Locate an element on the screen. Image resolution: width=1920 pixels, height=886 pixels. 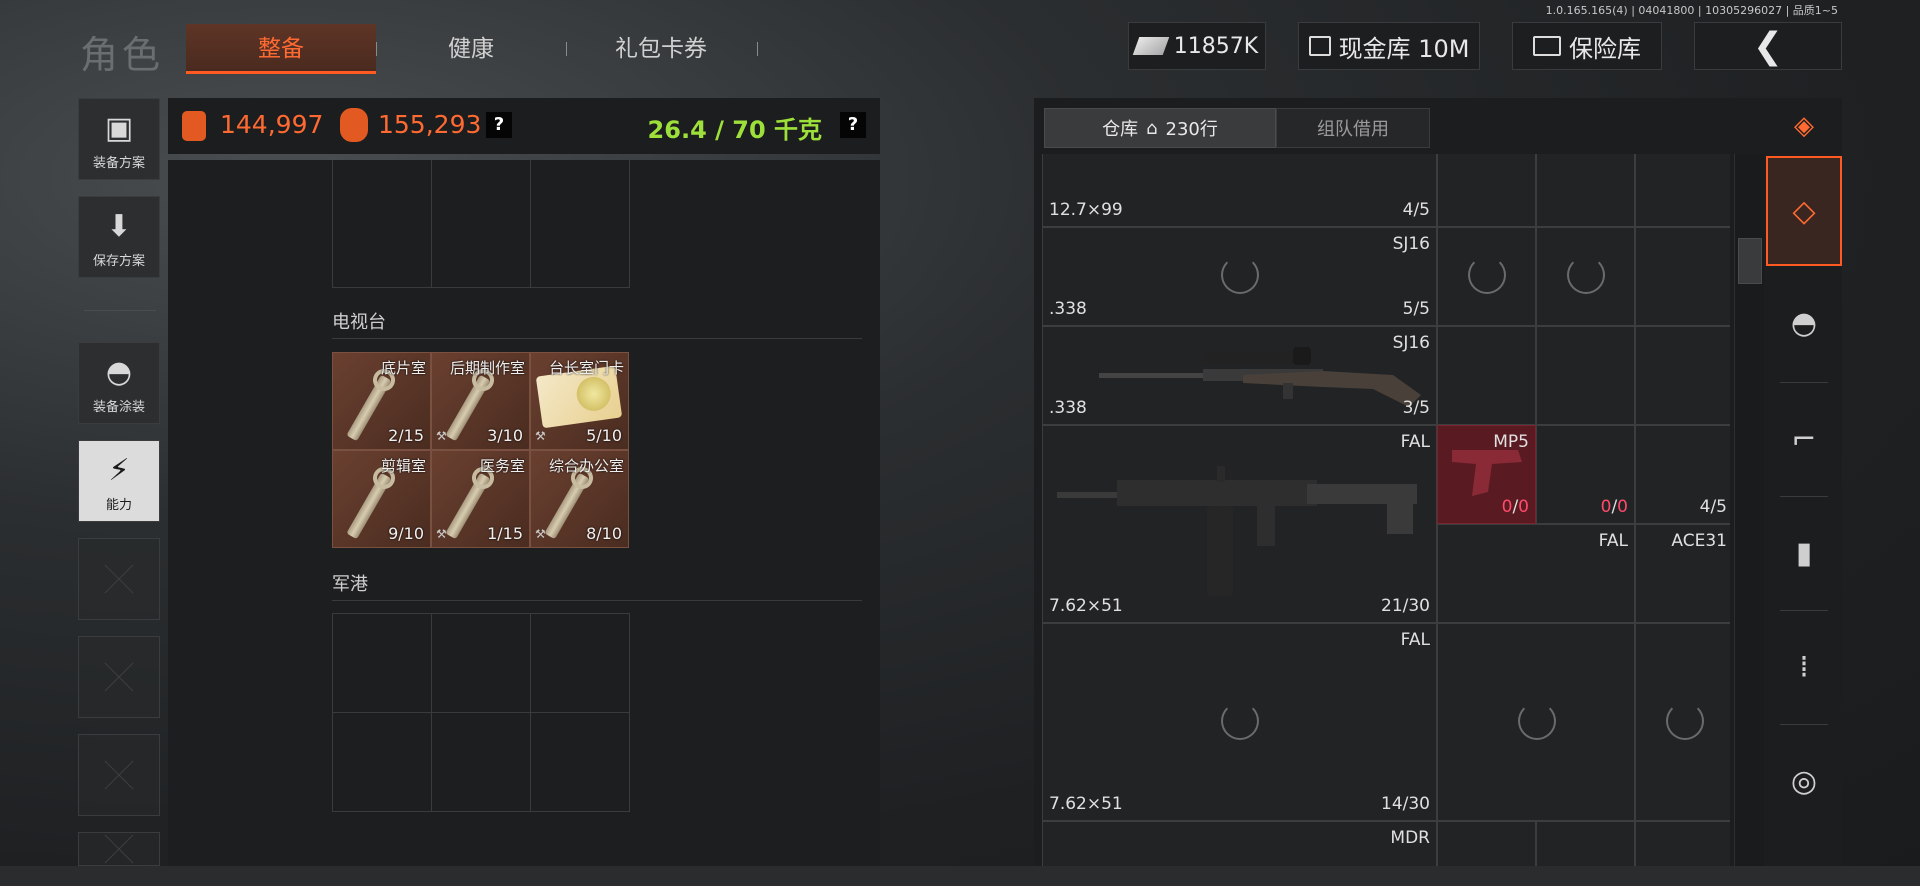
inventory-item: FAL is located at coordinates (1536, 573).